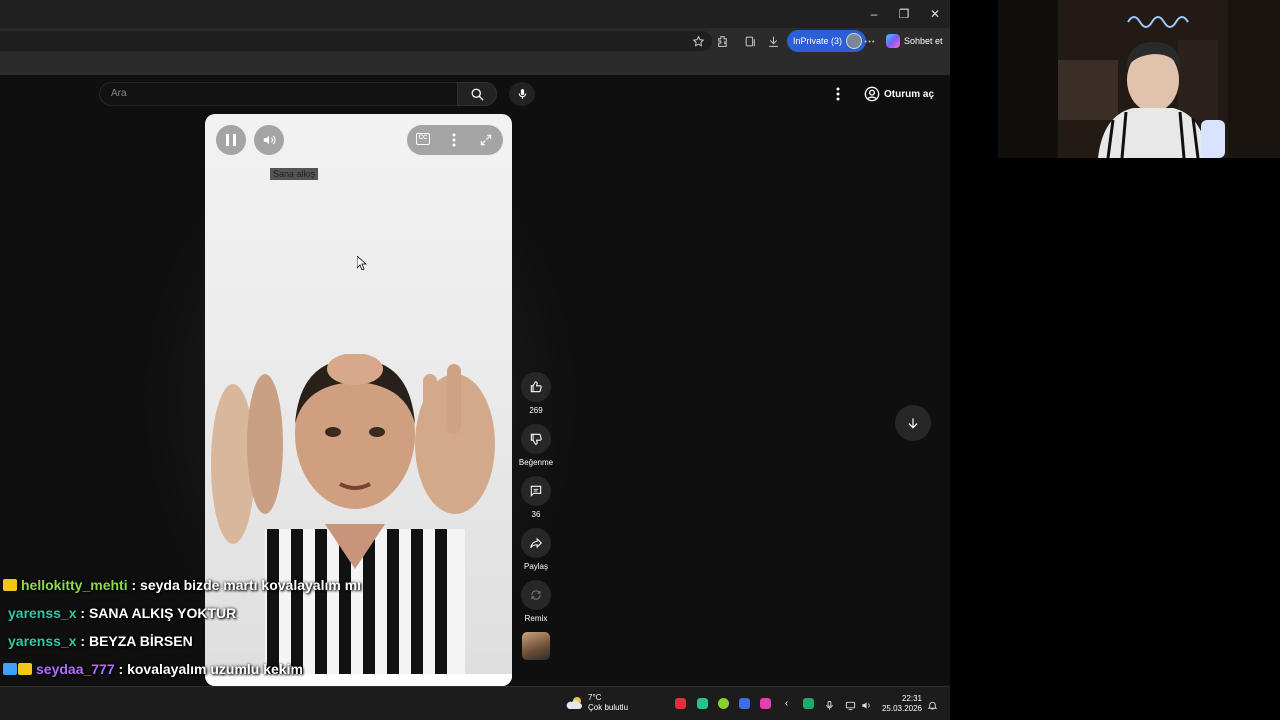  What do you see at coordinates (278, 94) in the screenshot?
I see `search-input: Ara` at bounding box center [278, 94].